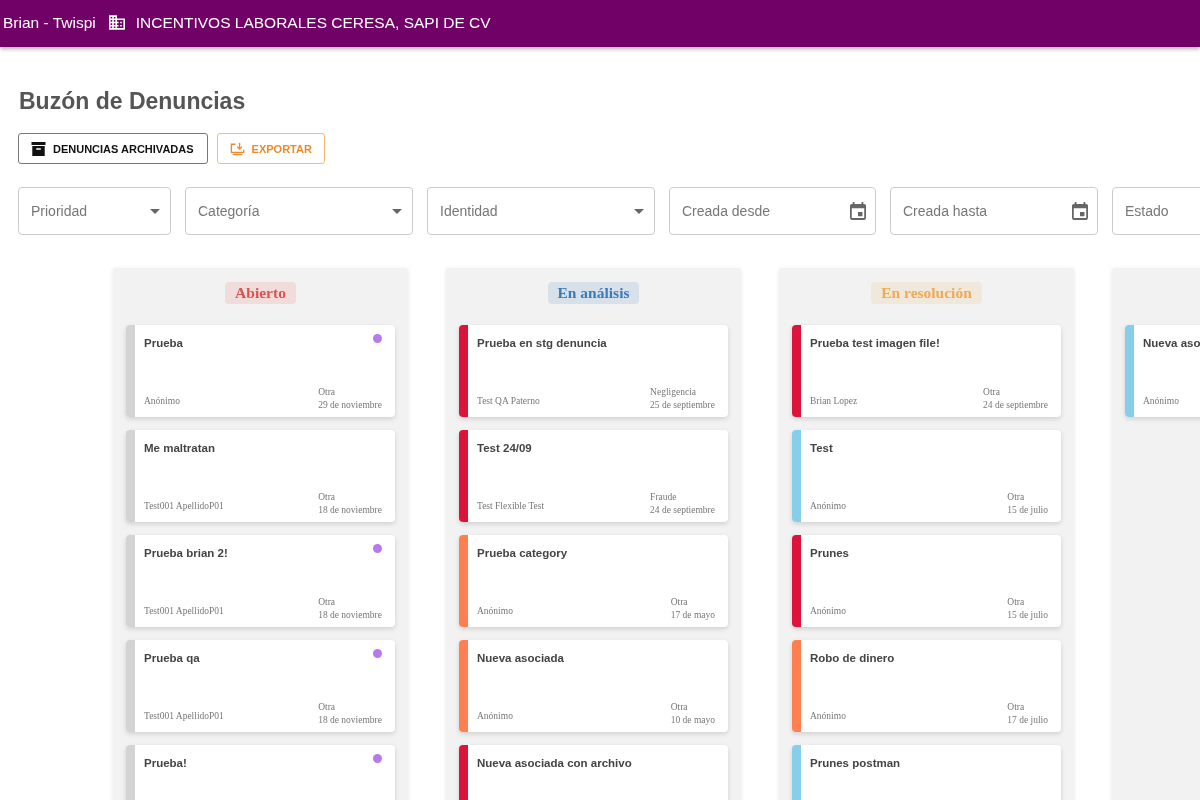 The image size is (1200, 800). I want to click on card-category: Fraude, so click(664, 497).